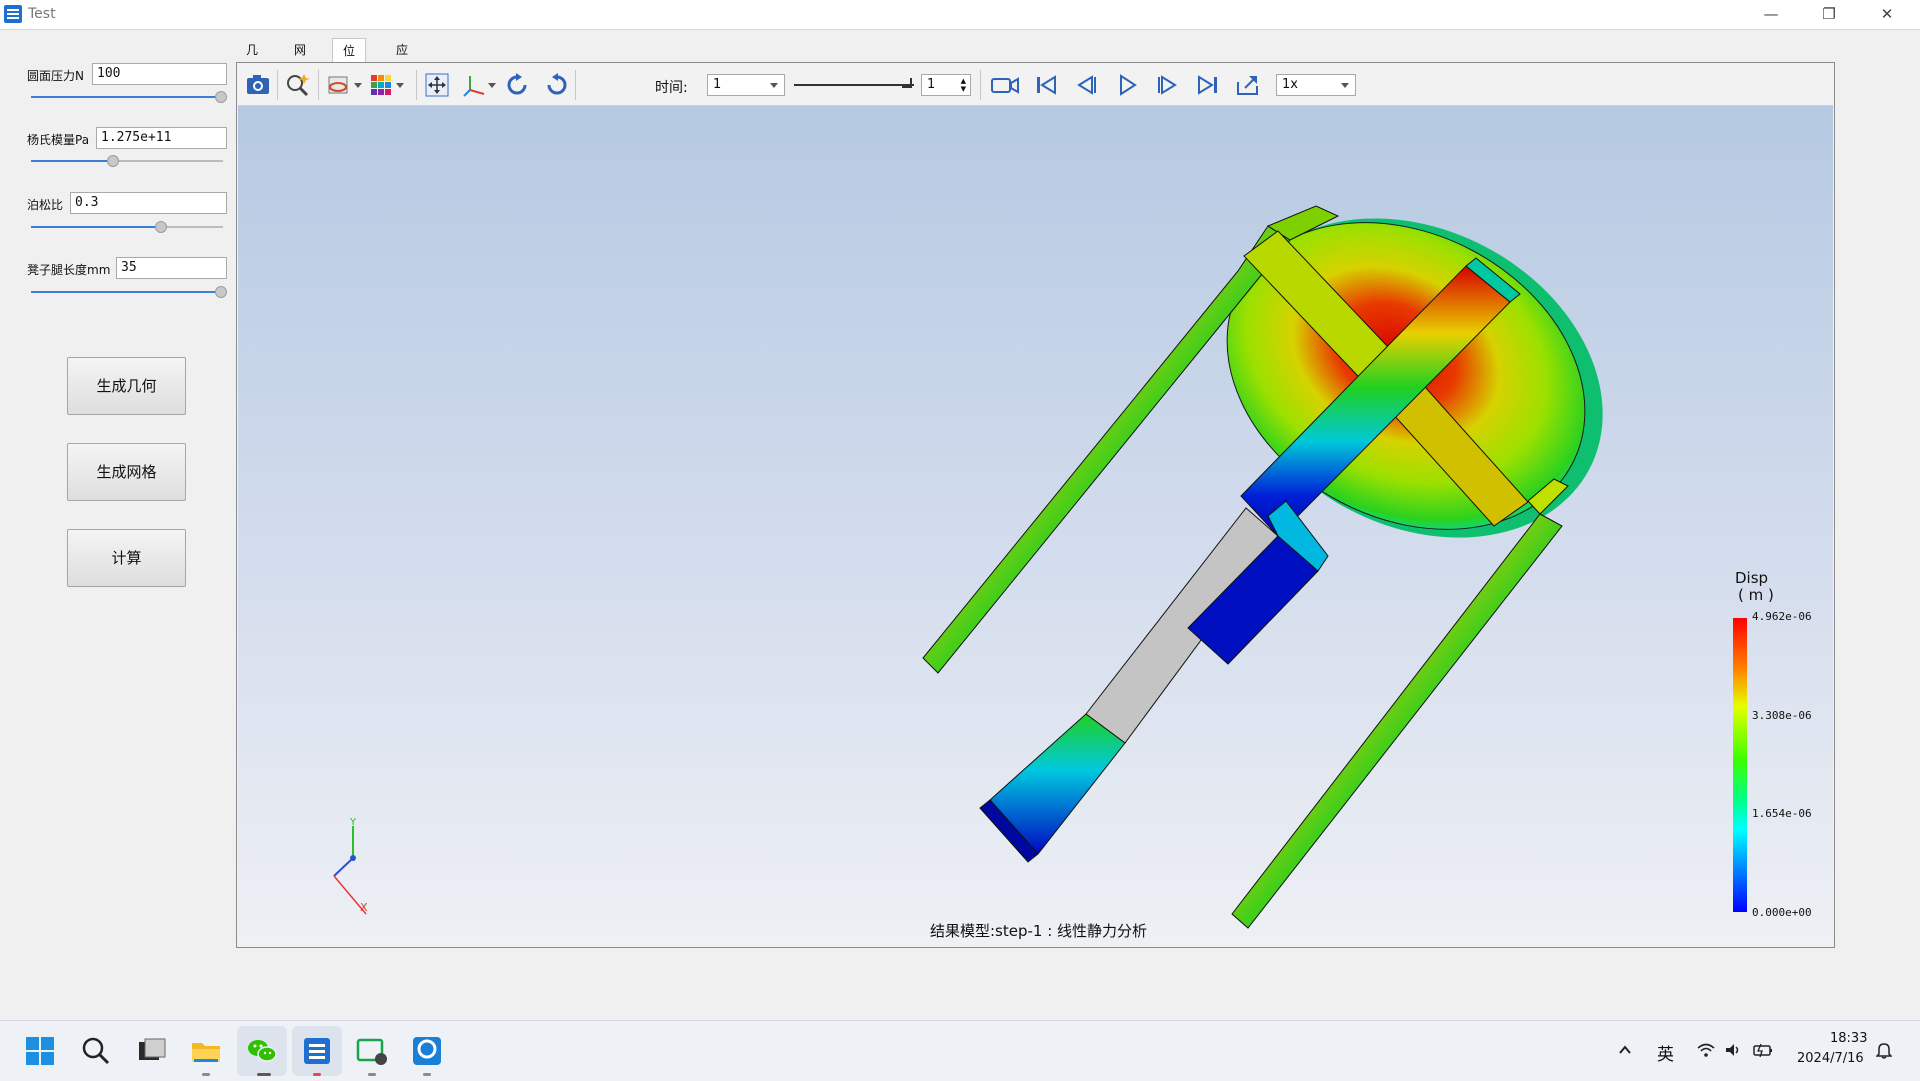 This screenshot has width=1920, height=1081. I want to click on axis-origin, so click(353, 858).